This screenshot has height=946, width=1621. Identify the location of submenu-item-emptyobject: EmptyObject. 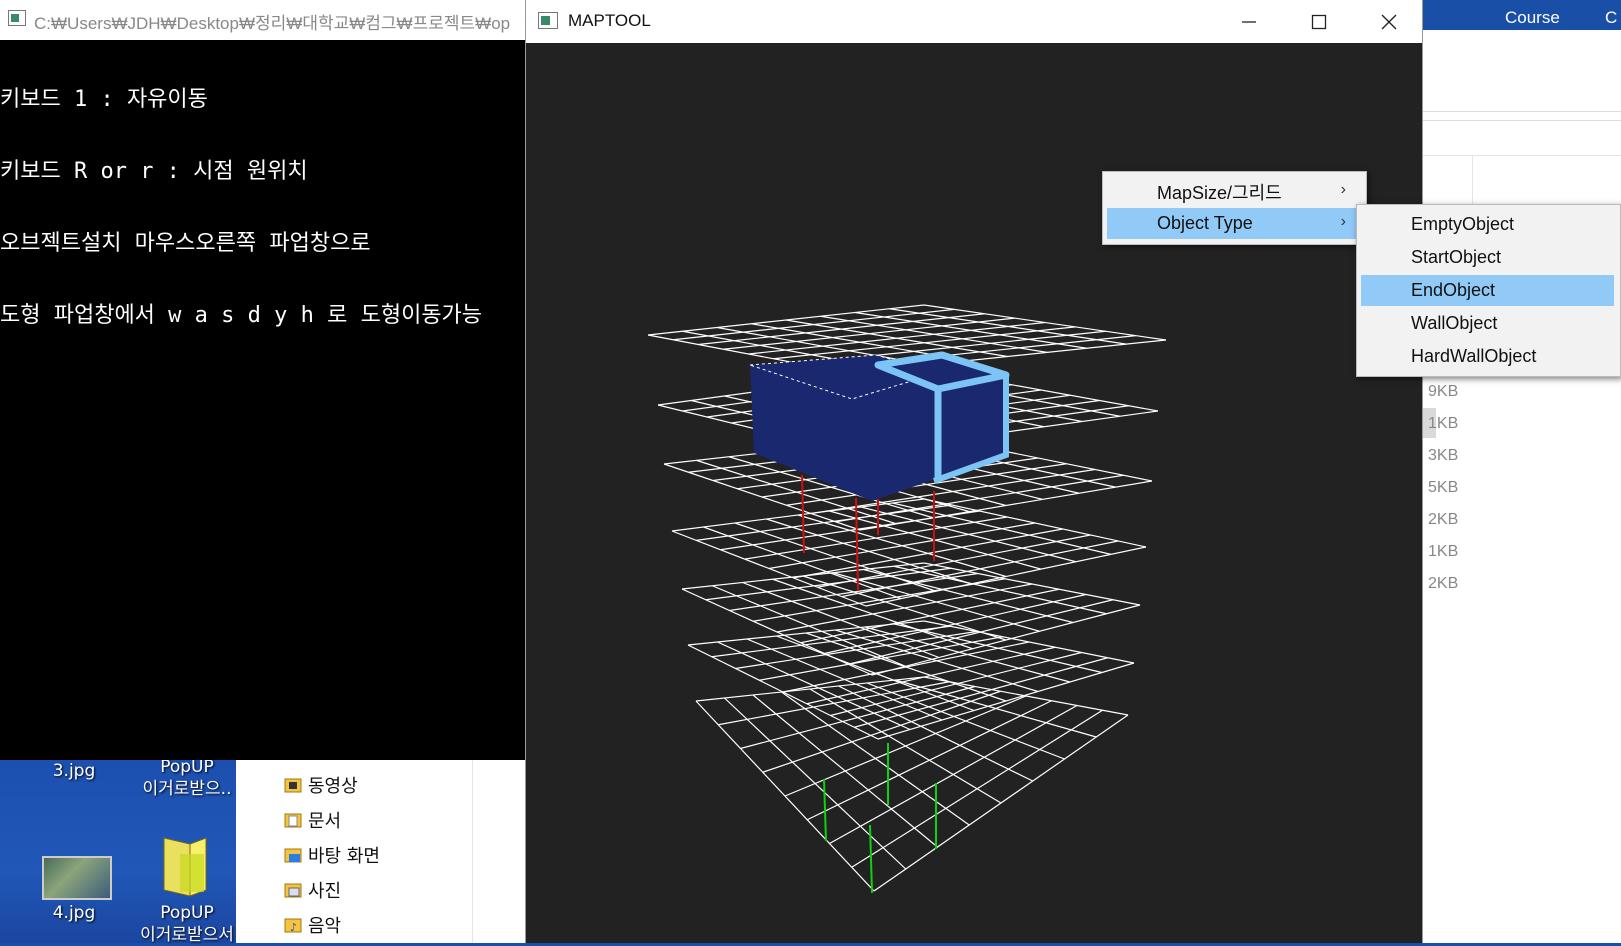
(1487, 224).